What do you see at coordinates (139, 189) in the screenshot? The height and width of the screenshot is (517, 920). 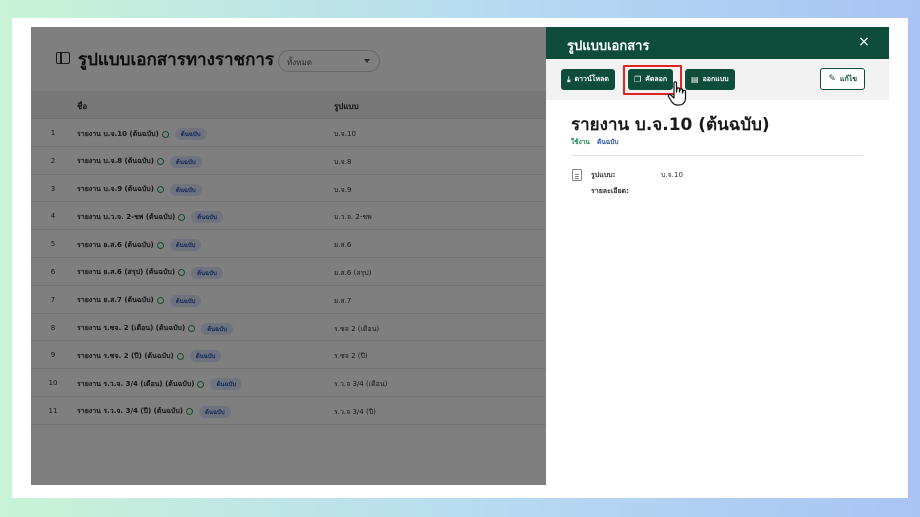 I see `row-name: รายงาน บ.จ.9 (ต้นฉบับ) ต้นฉบับ` at bounding box center [139, 189].